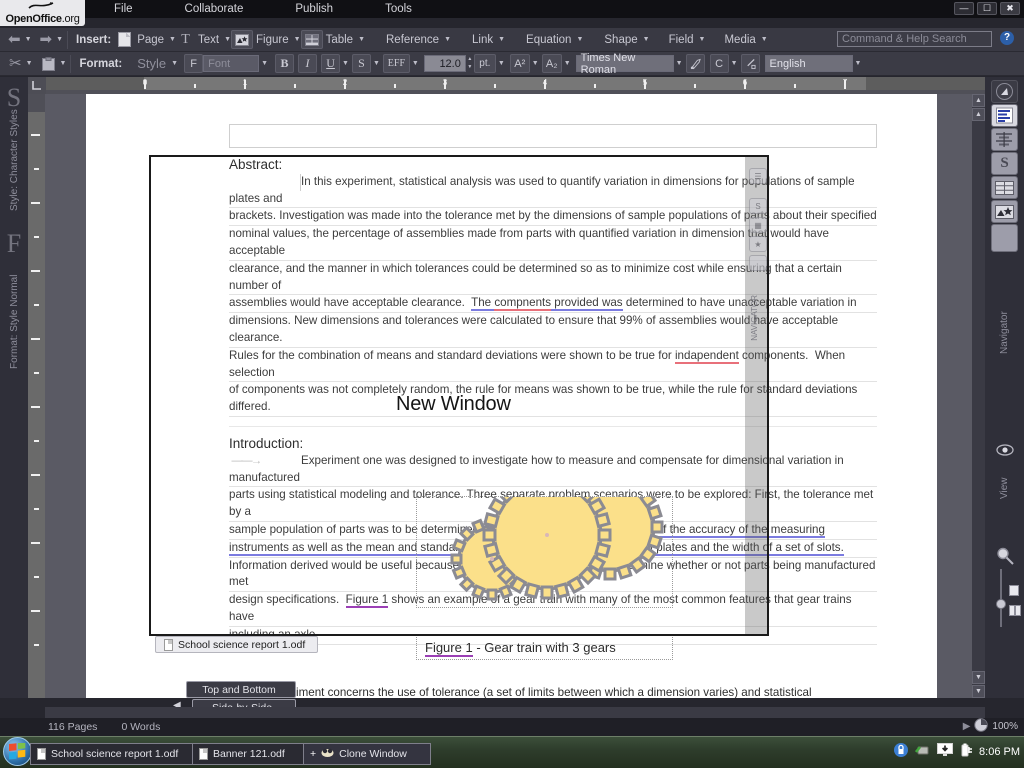  I want to click on scroll-down-button-2: ▼, so click(978, 691).